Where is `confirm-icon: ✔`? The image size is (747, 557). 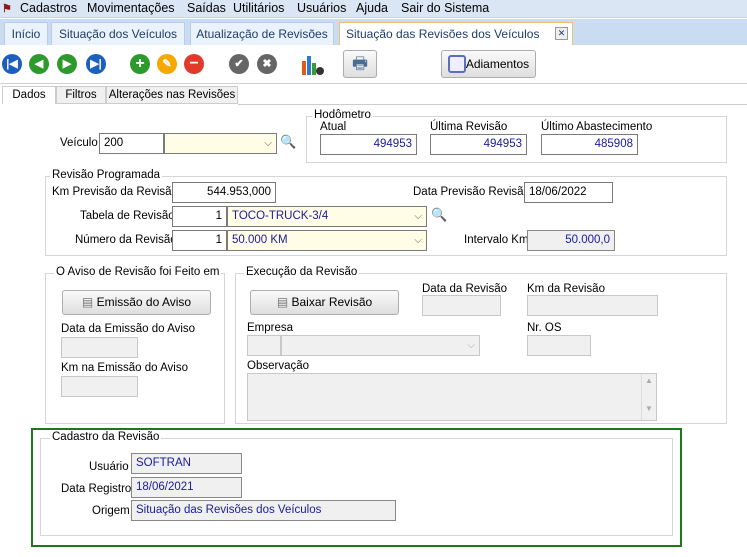 confirm-icon: ✔ is located at coordinates (239, 64).